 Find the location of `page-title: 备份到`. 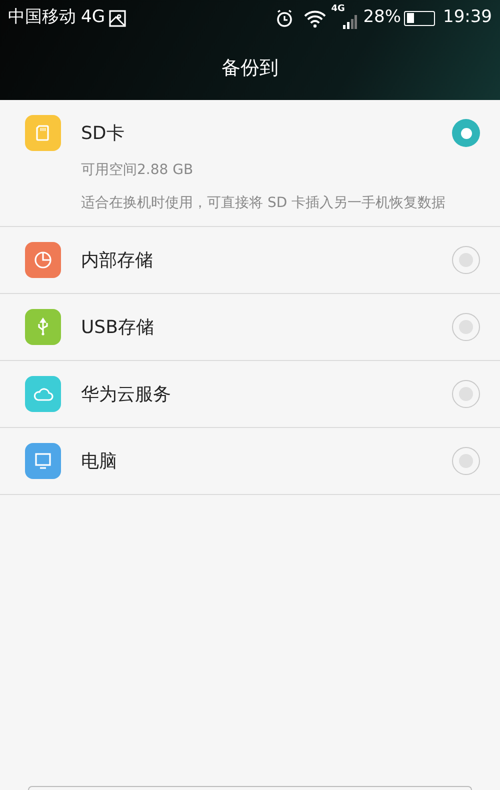

page-title: 备份到 is located at coordinates (250, 68).